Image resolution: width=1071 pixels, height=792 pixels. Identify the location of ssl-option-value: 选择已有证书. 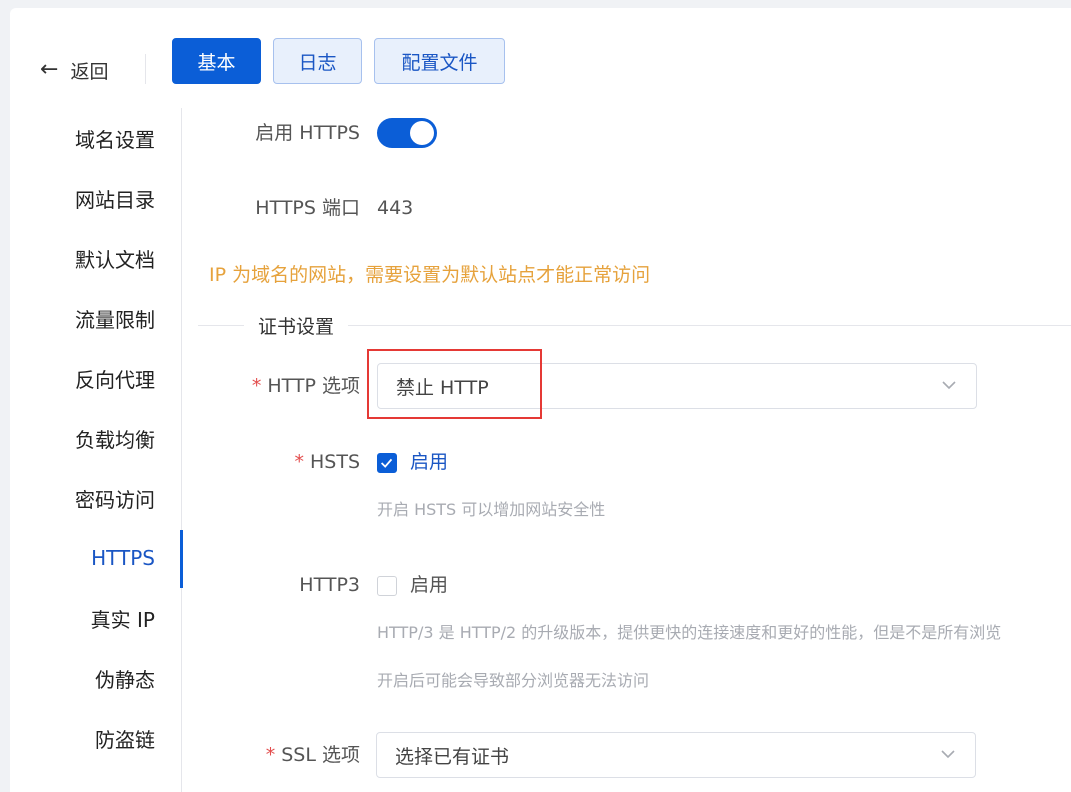
(452, 756).